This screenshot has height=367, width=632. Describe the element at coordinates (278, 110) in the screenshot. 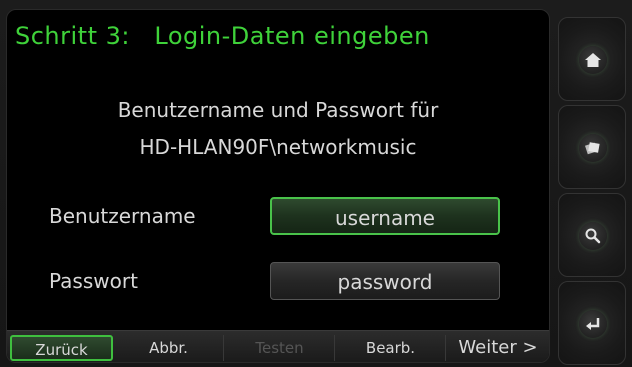

I see `prompt-line-1: Benutzername und Passwort für` at that location.